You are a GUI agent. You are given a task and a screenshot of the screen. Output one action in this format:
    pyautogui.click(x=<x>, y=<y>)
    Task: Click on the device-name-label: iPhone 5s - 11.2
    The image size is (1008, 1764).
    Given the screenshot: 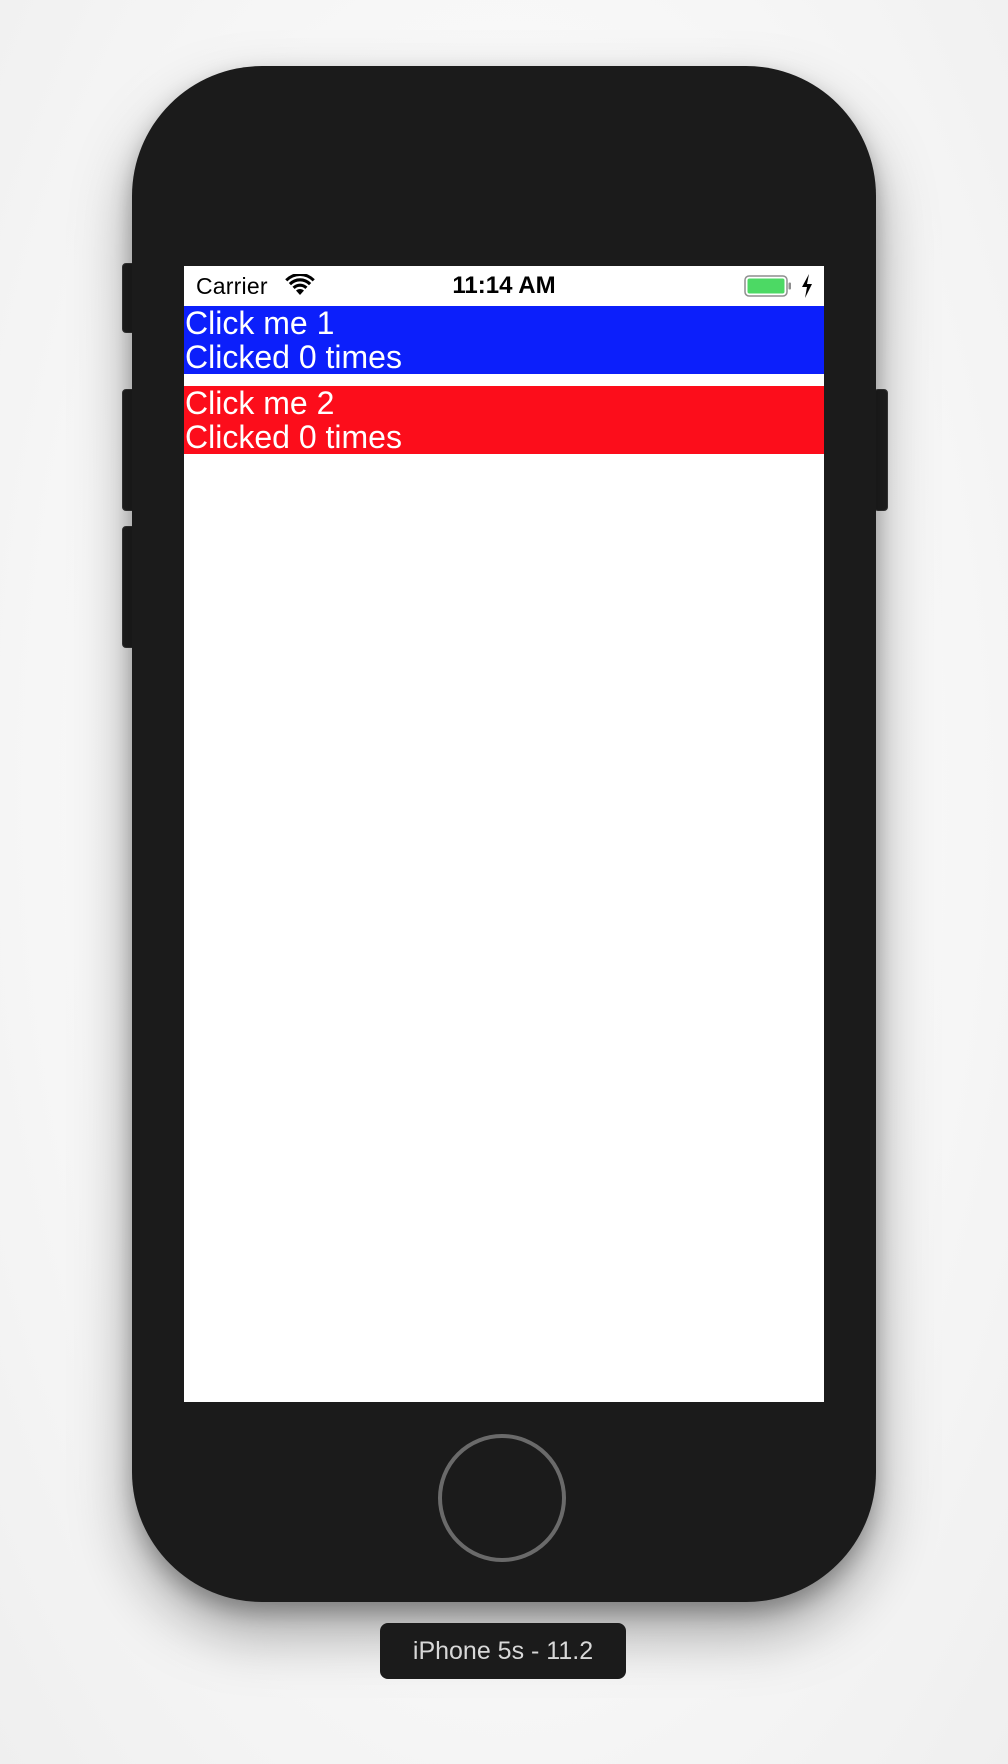 What is the action you would take?
    pyautogui.click(x=503, y=1651)
    